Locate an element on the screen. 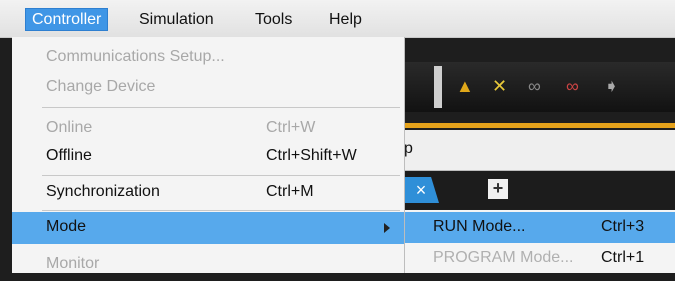  toolbar: ▲ ✕ ∞ ∞ ➧ is located at coordinates (537, 87).